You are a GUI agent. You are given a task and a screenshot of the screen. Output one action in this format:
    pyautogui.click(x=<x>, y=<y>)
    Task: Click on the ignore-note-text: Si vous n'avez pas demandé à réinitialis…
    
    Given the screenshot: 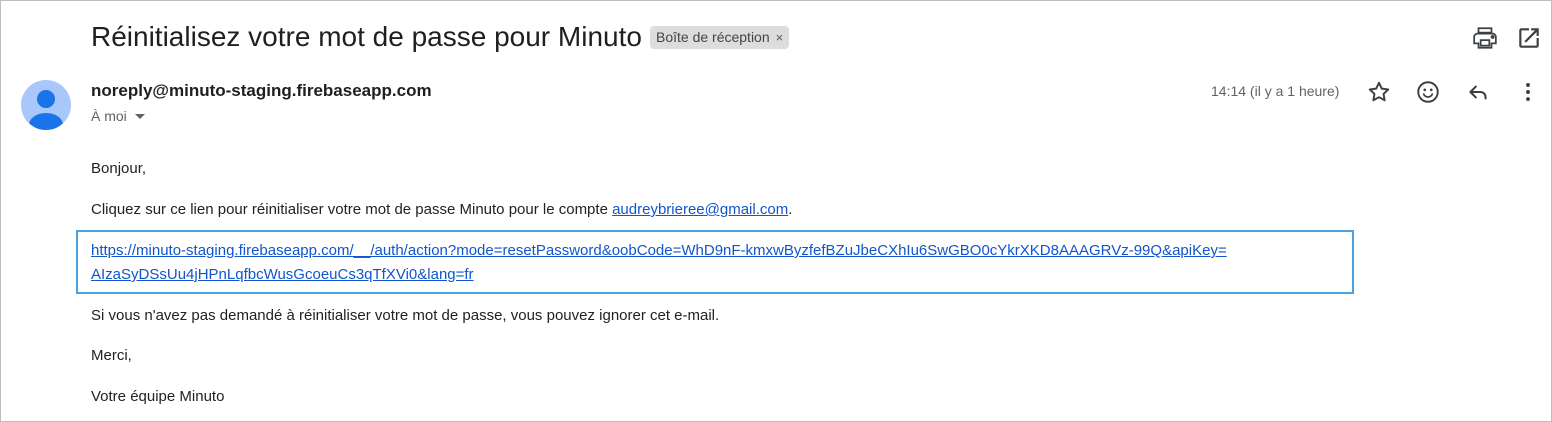 What is the action you would take?
    pyautogui.click(x=405, y=315)
    